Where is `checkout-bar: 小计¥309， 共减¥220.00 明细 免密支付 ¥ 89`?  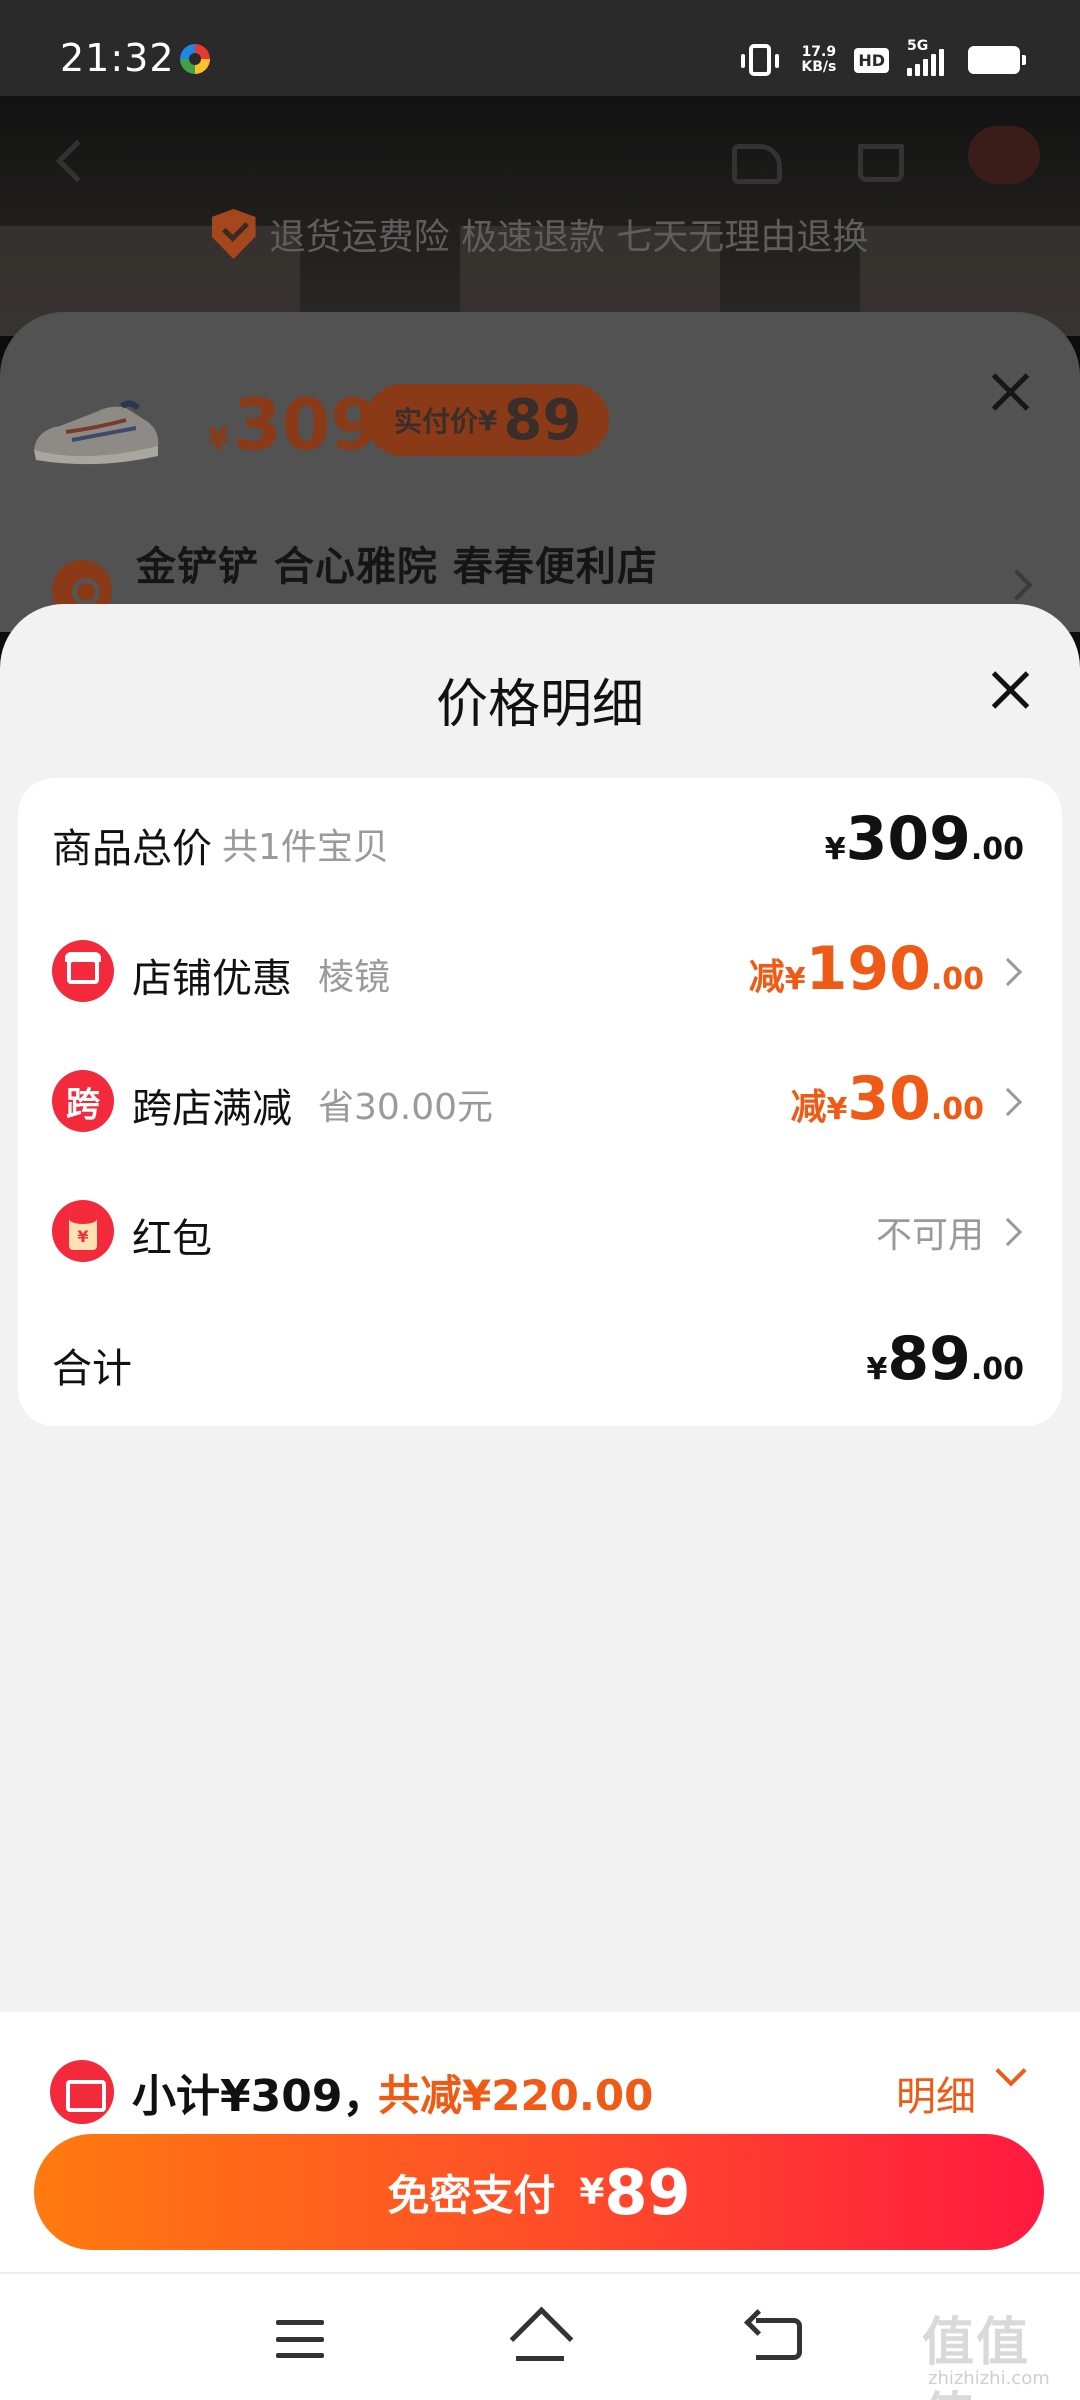
checkout-bar: 小计¥309， 共减¥220.00 明细 免密支付 ¥ 89 is located at coordinates (540, 2142).